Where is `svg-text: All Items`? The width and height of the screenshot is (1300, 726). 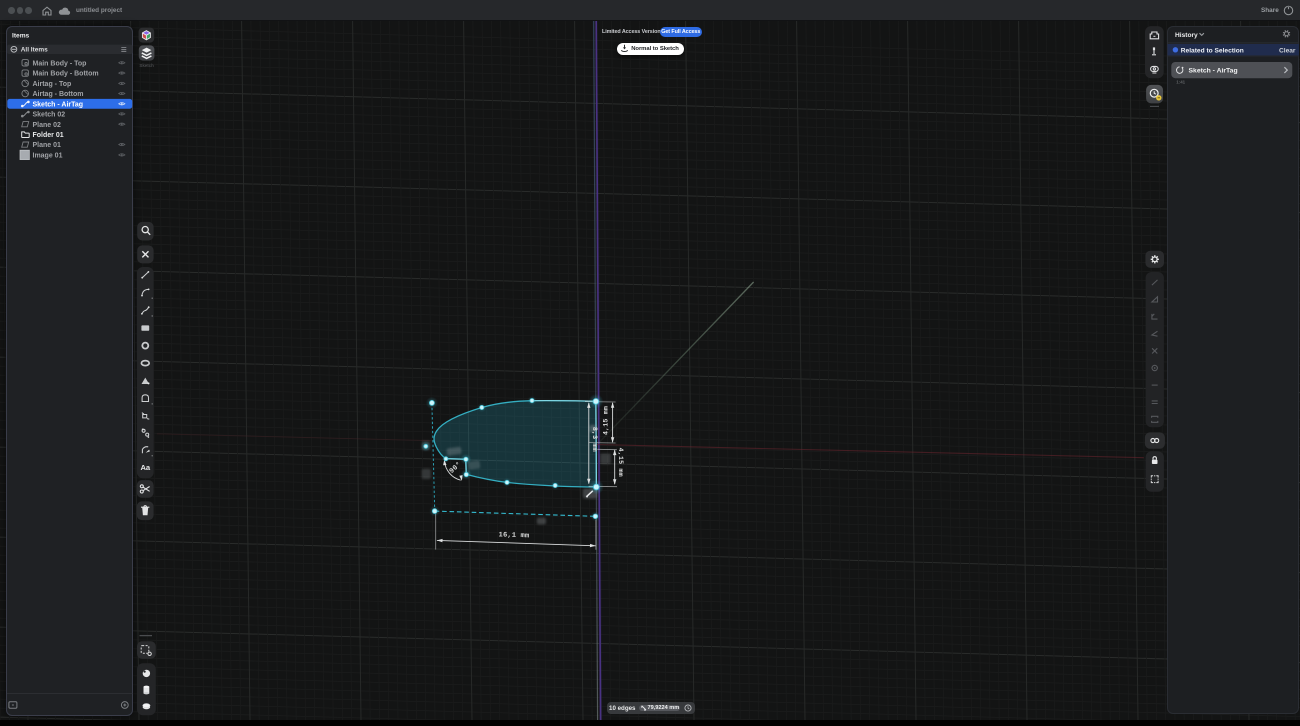
svg-text: All Items is located at coordinates (33, 49).